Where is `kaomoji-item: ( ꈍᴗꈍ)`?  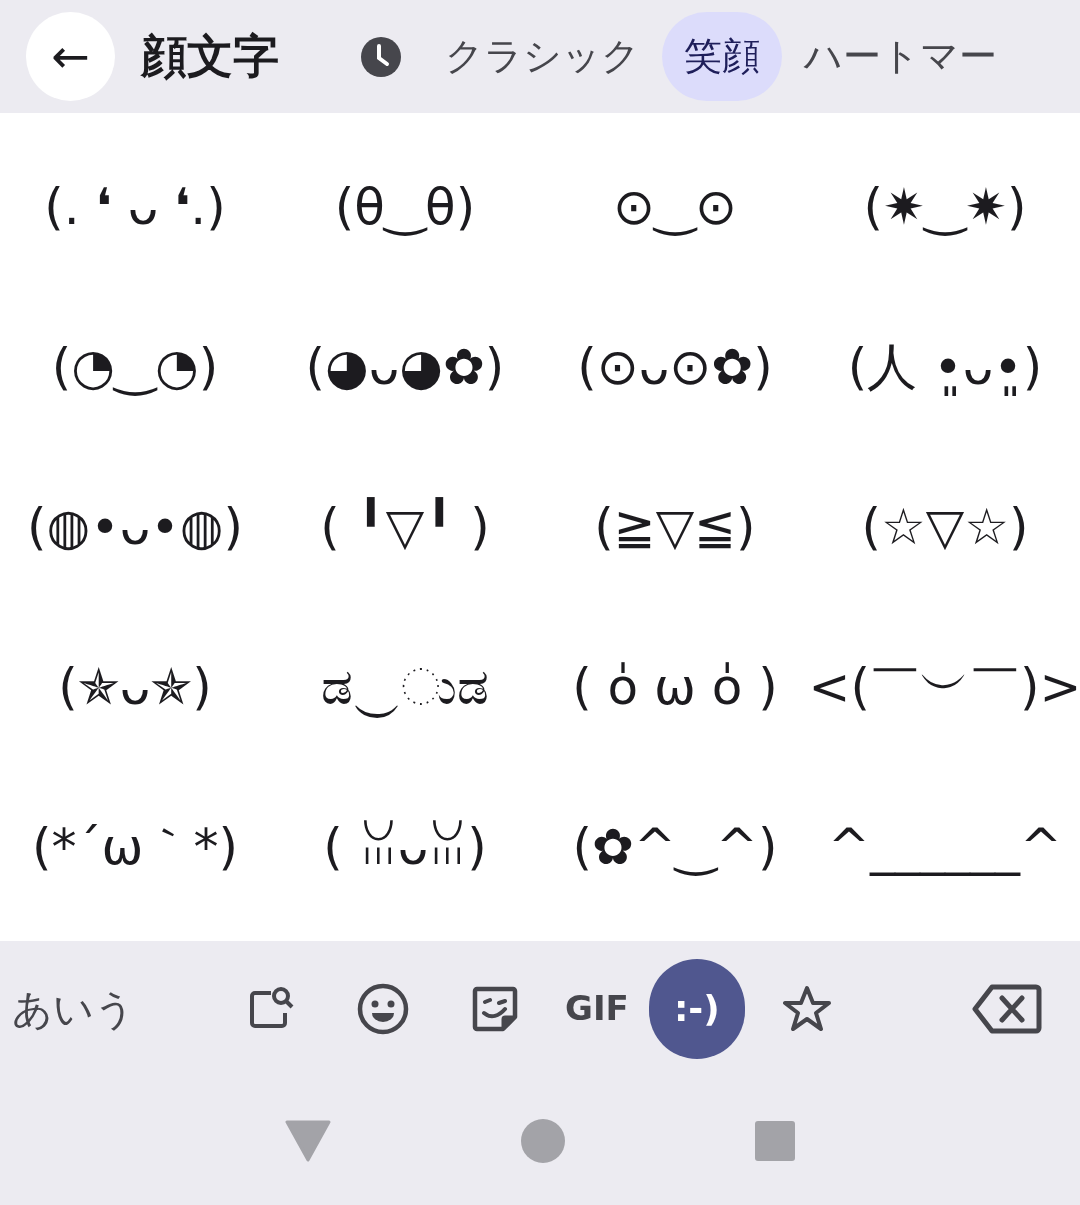 kaomoji-item: ( ꈍᴗꈍ) is located at coordinates (405, 847).